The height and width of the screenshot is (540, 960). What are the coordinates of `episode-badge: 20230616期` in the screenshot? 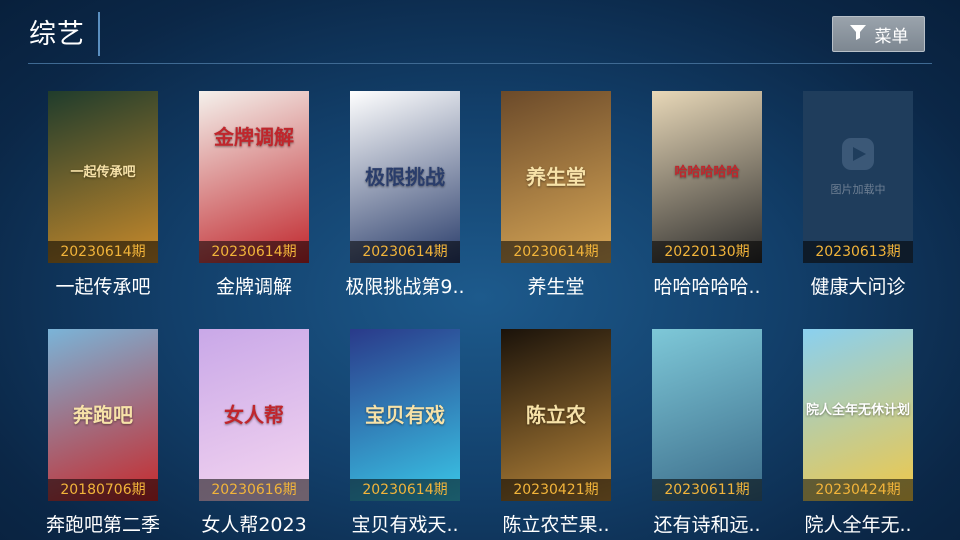 It's located at (254, 490).